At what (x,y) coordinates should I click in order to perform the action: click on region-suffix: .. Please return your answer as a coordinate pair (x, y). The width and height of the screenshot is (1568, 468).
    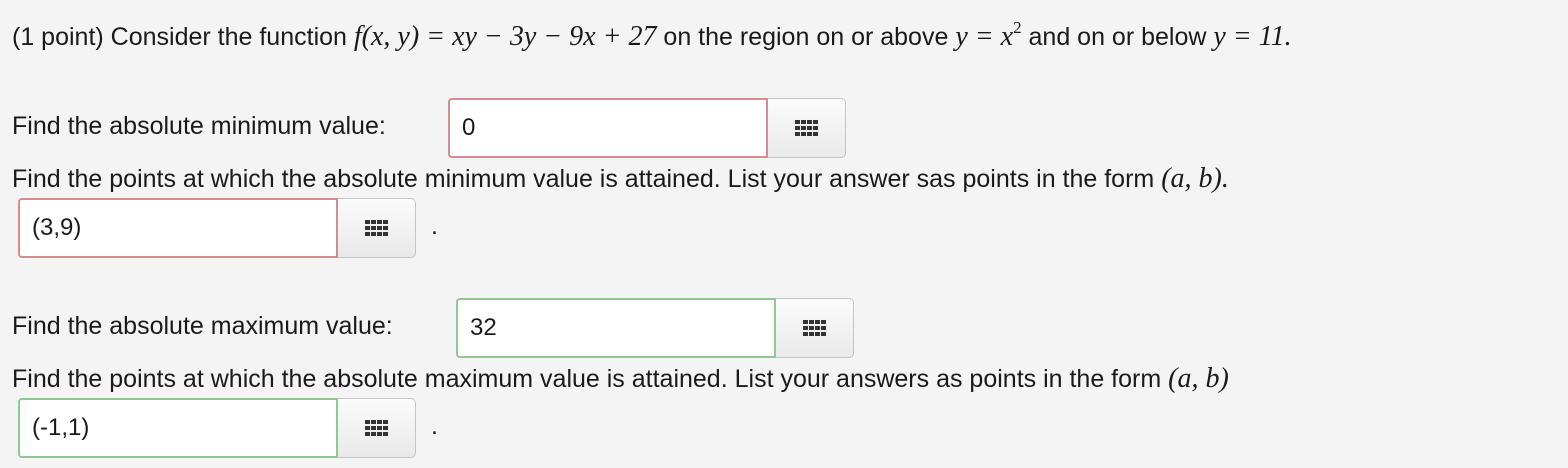
    Looking at the image, I should click on (1288, 36).